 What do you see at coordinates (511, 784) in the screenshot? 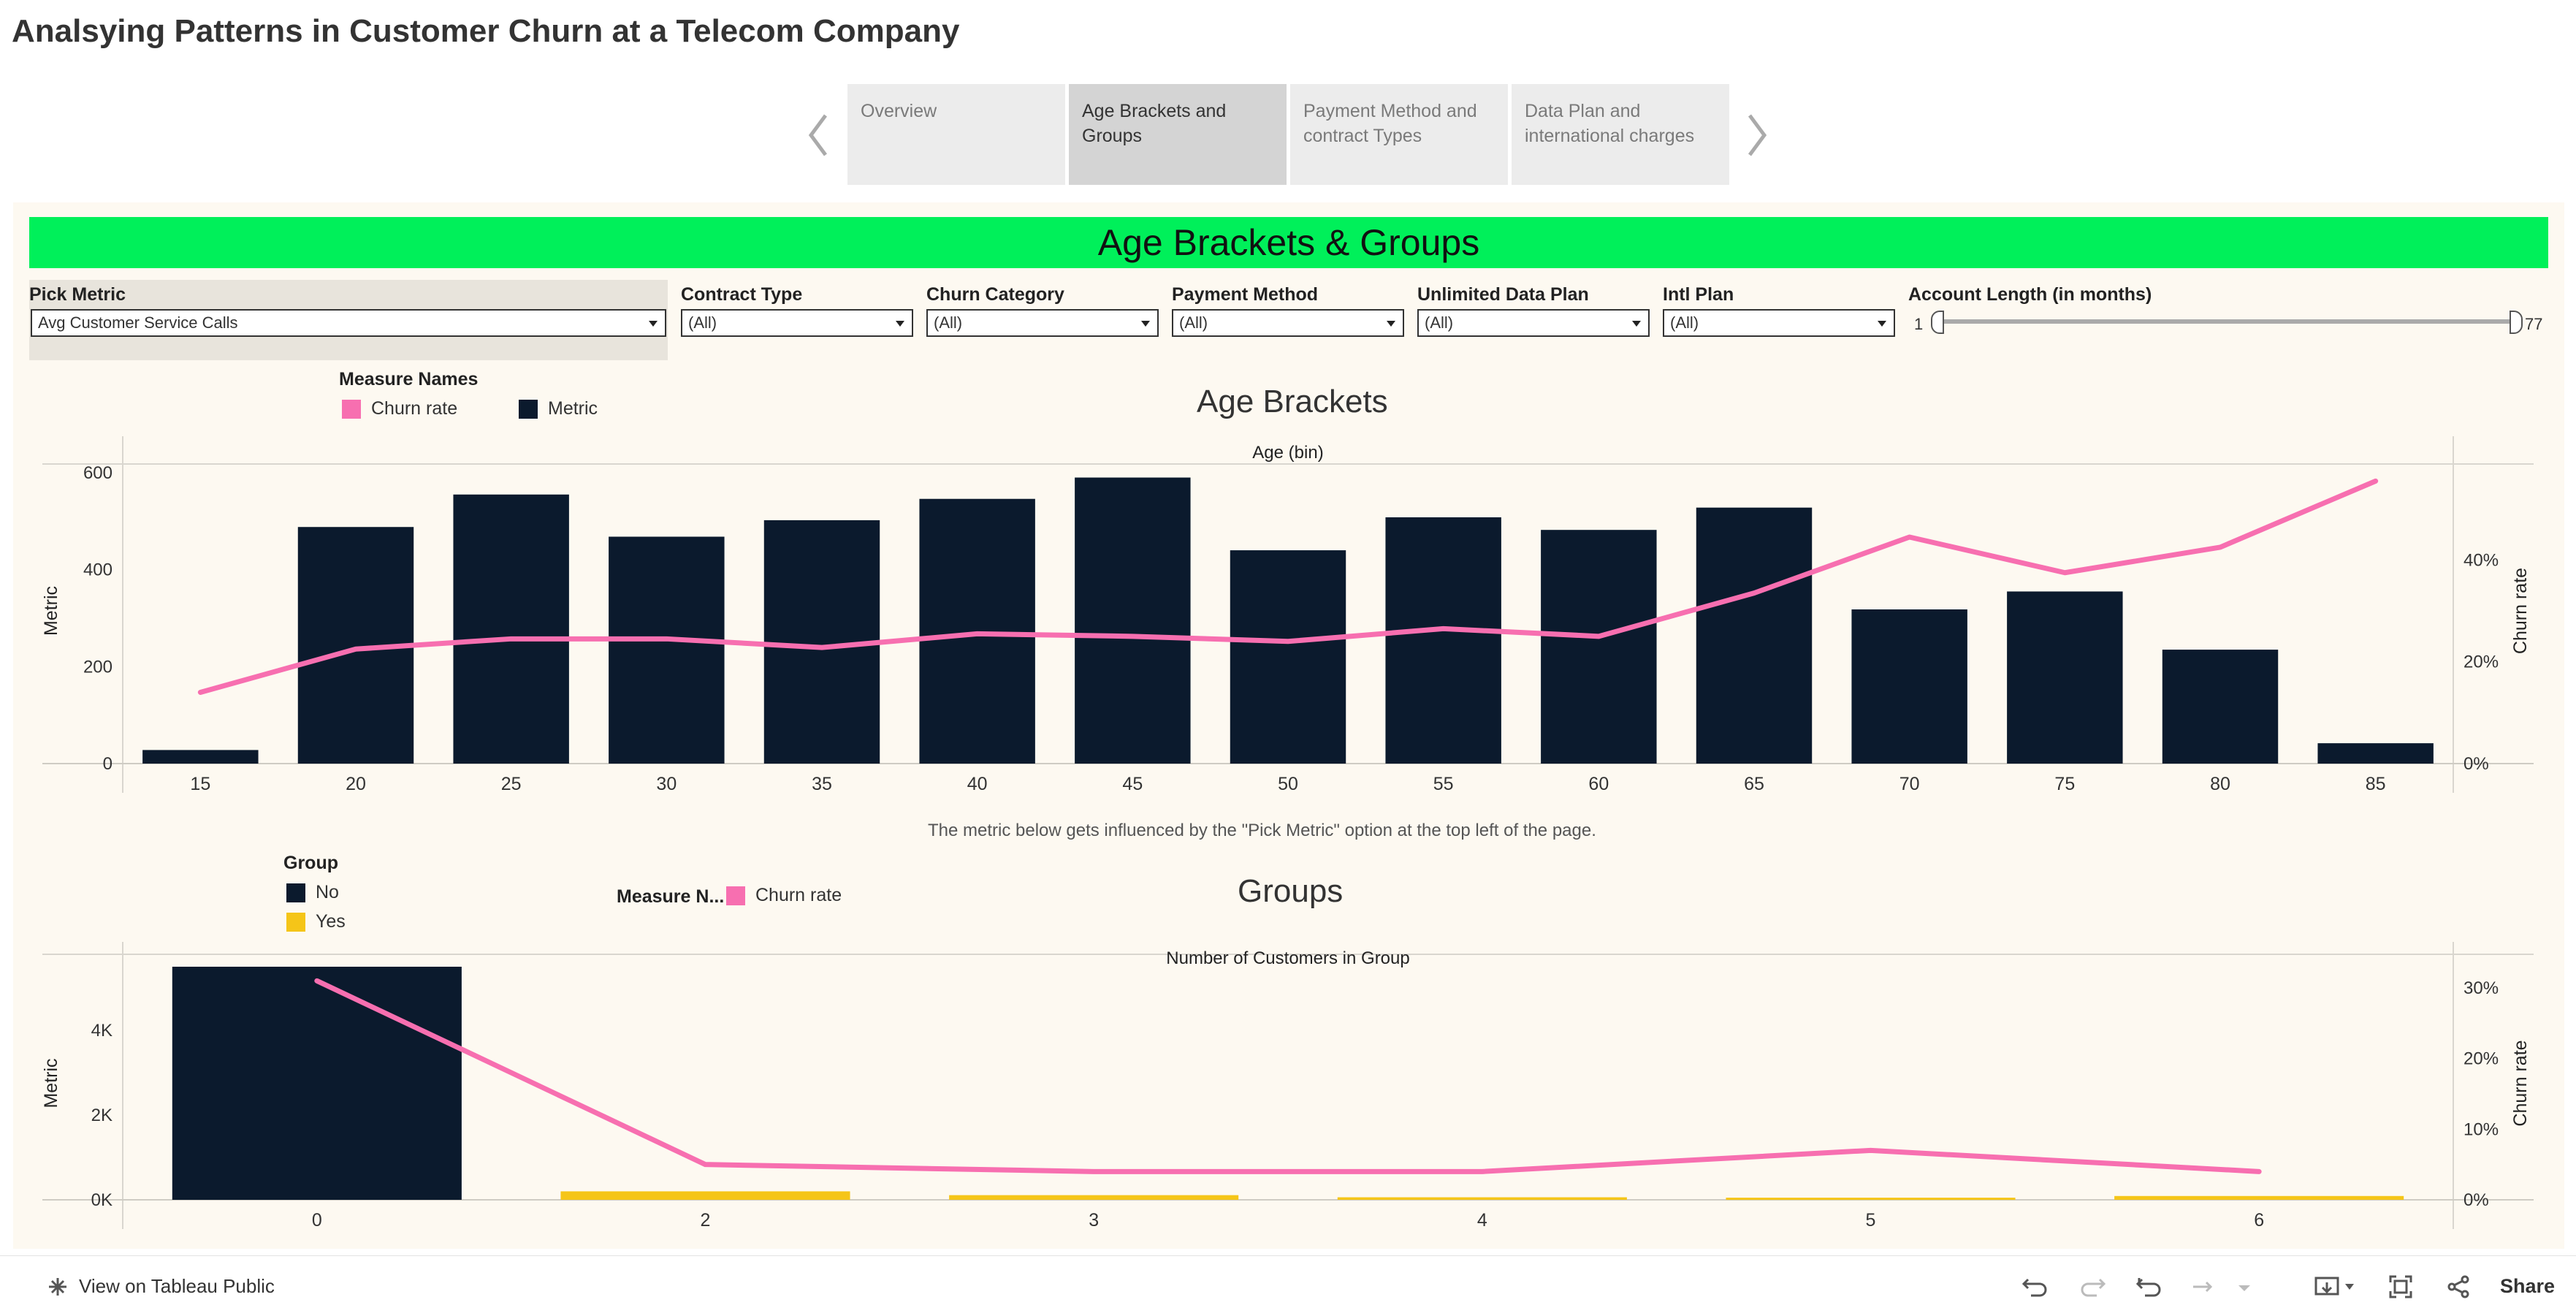
I see `x-tick-label: 25` at bounding box center [511, 784].